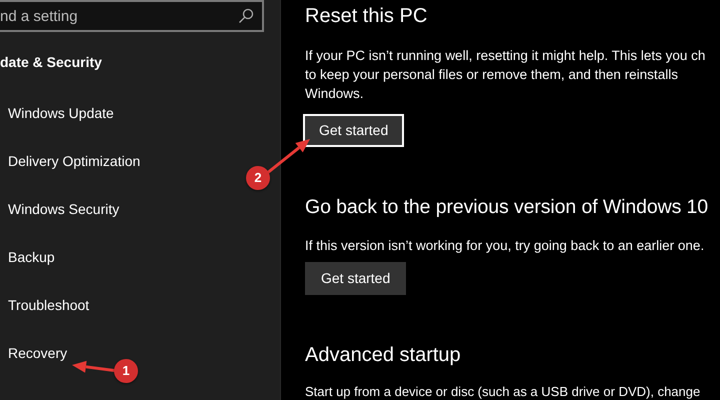  What do you see at coordinates (61, 128) in the screenshot?
I see `nav-item: Windows Update` at bounding box center [61, 128].